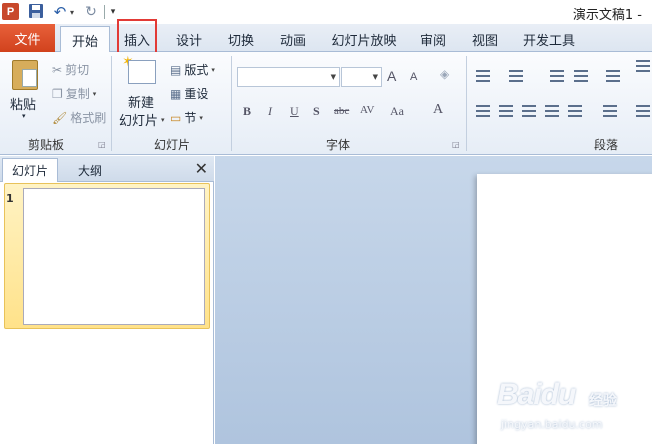 This screenshot has height=444, width=652. I want to click on tab-view: 视图, so click(485, 39).